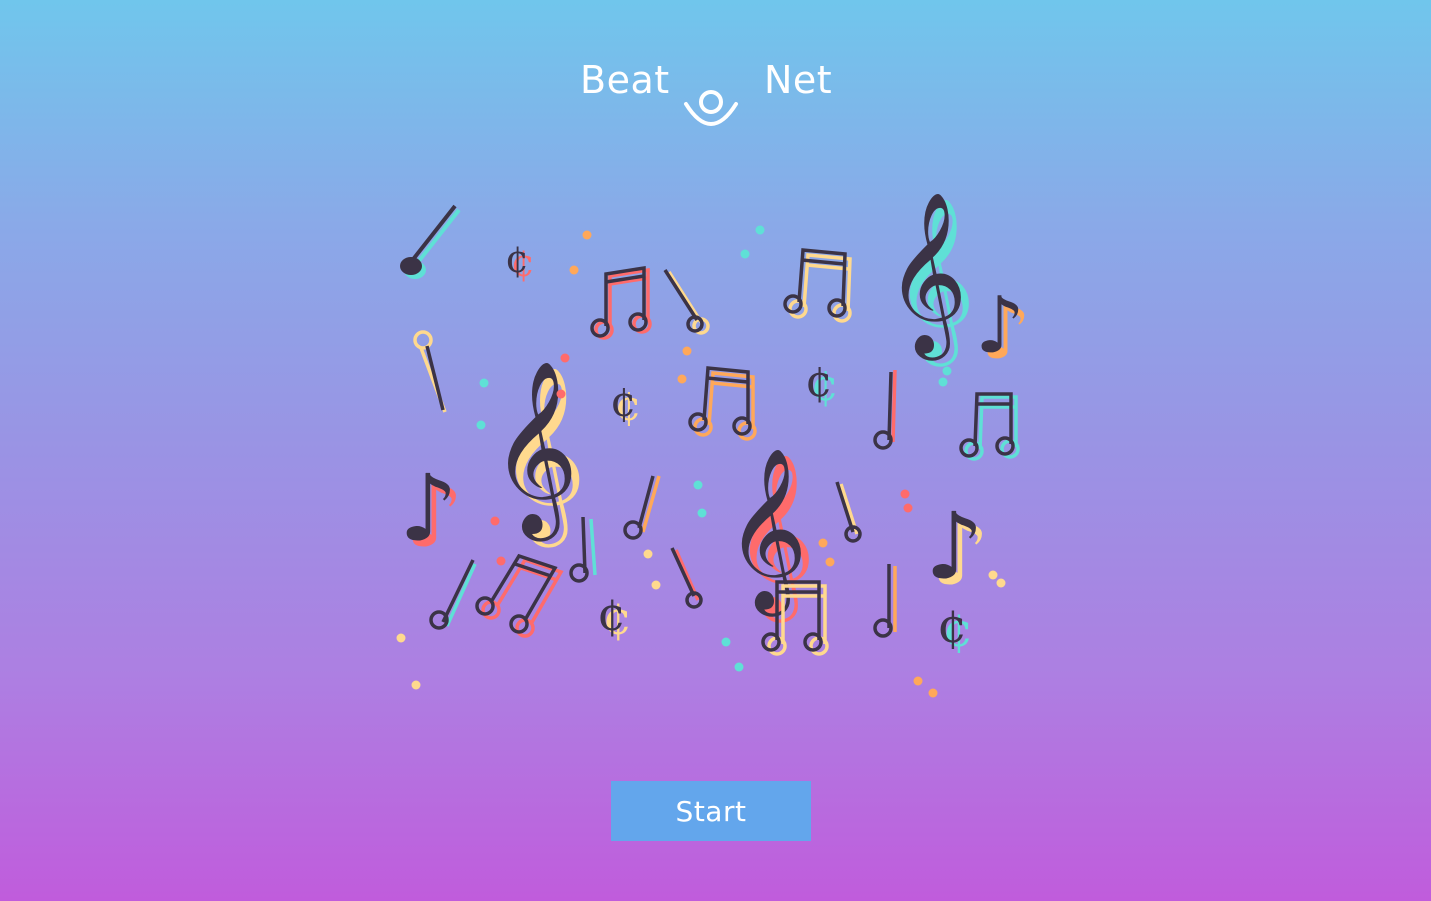 This screenshot has height=901, width=1431. What do you see at coordinates (625, 80) in the screenshot?
I see `logo-text-beat: Beat` at bounding box center [625, 80].